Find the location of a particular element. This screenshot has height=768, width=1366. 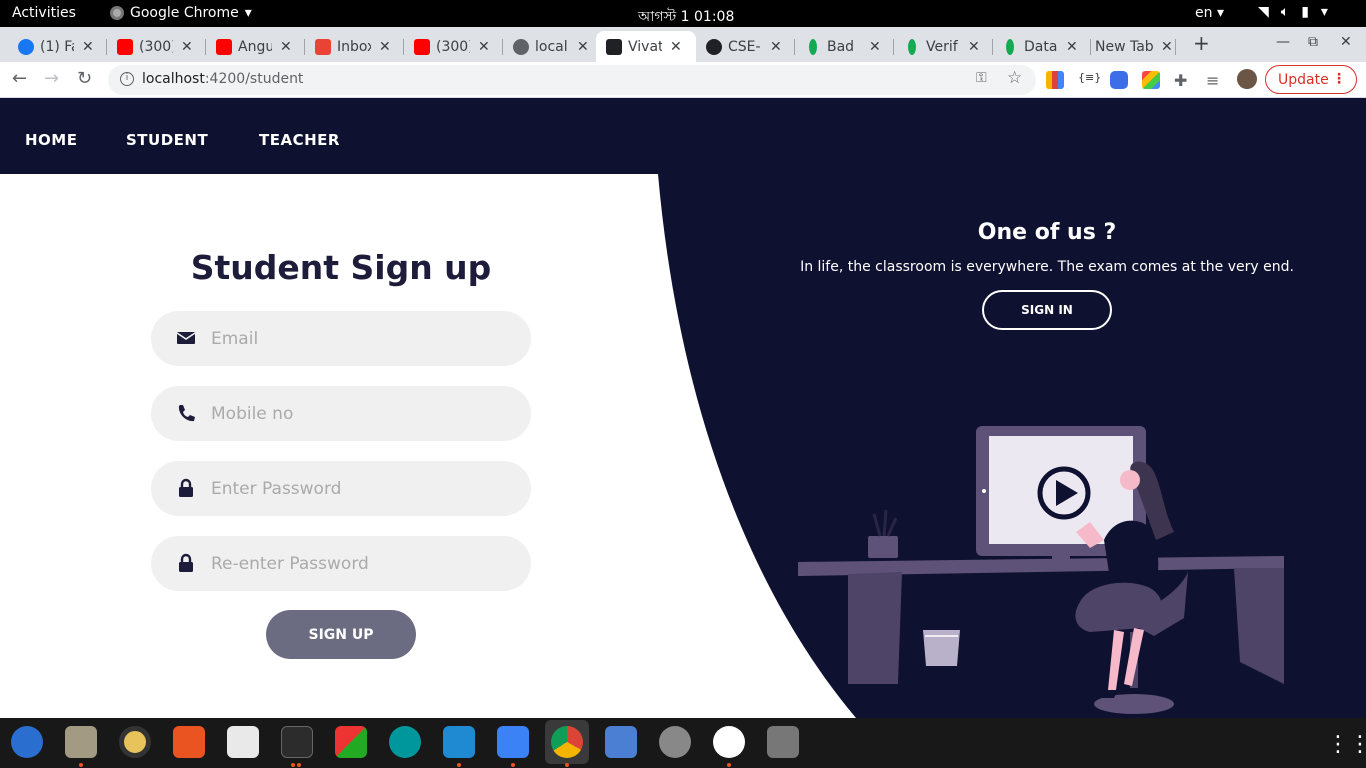

password-field is located at coordinates (341, 488).